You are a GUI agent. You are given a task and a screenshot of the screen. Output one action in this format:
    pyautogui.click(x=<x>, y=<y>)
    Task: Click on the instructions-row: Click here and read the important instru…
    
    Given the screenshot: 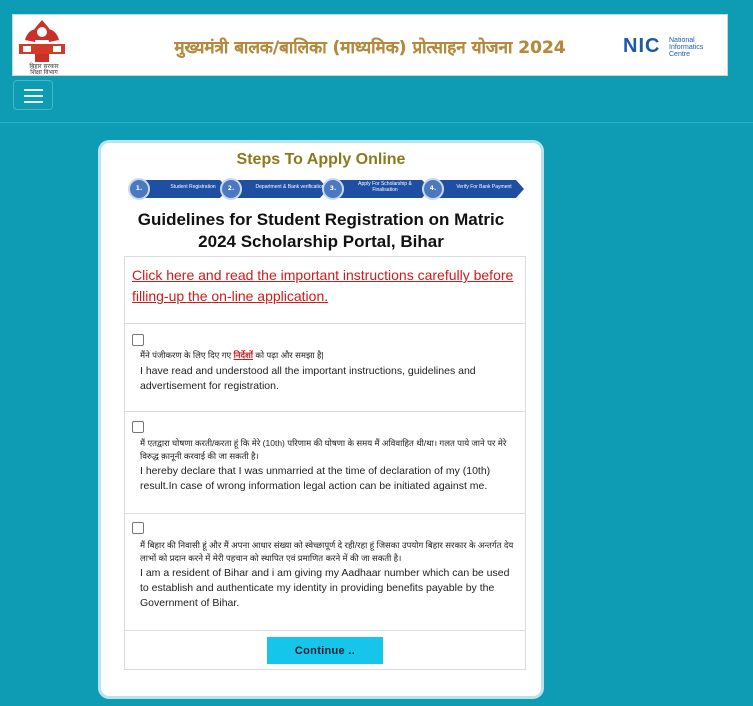 What is the action you would take?
    pyautogui.click(x=325, y=290)
    